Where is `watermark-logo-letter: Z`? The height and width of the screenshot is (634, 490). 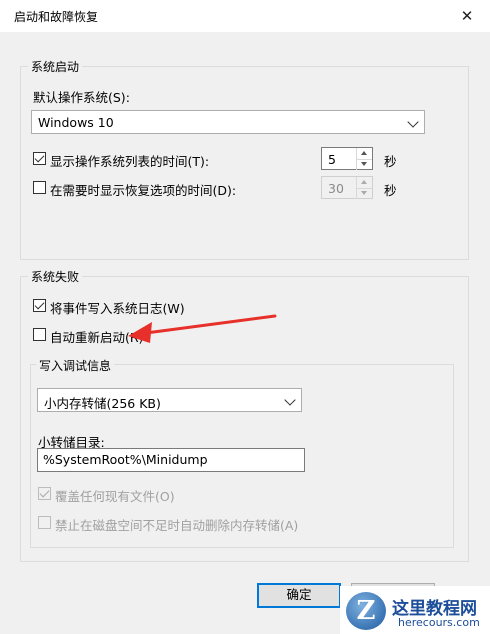 watermark-logo-letter: Z is located at coordinates (366, 611).